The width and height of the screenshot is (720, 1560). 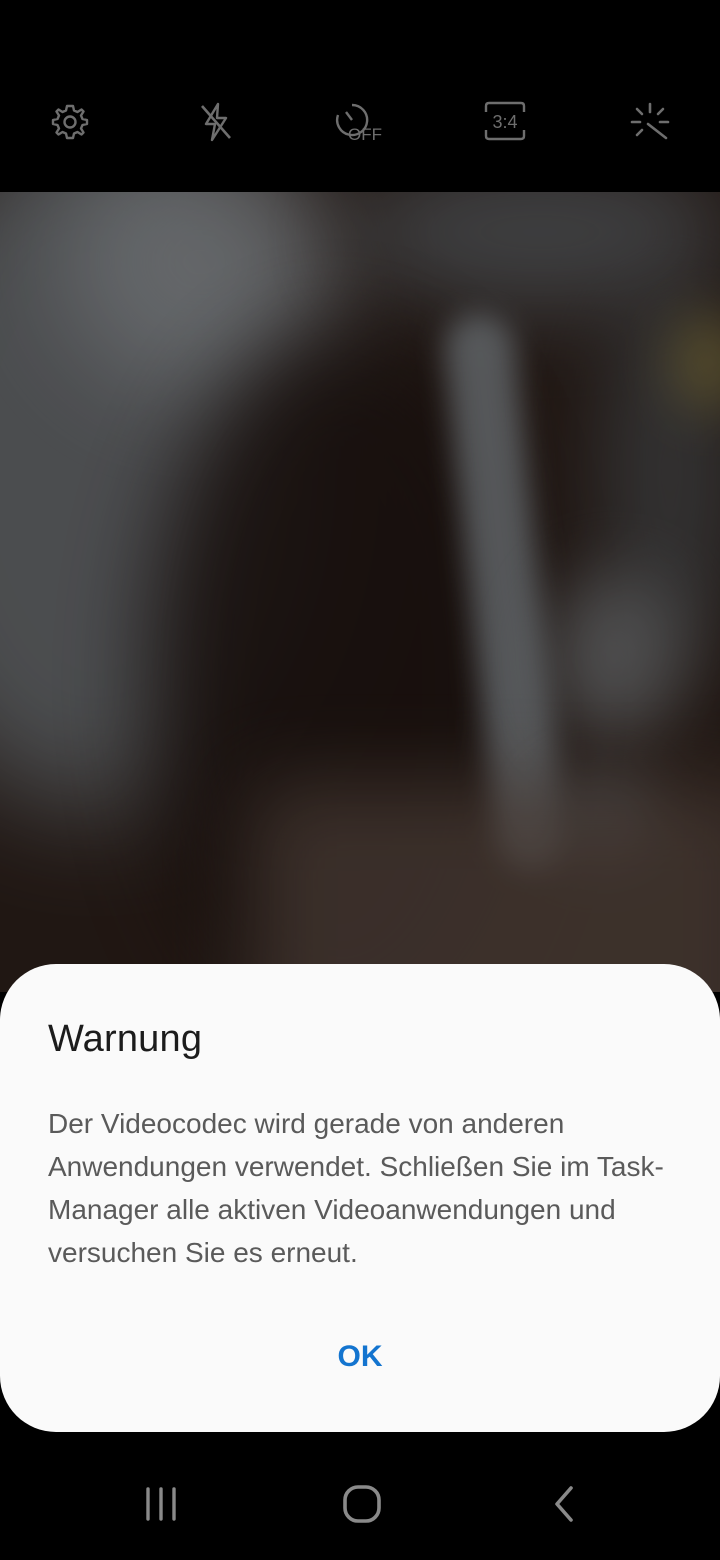 I want to click on flash-off-icon, so click(x=216, y=122).